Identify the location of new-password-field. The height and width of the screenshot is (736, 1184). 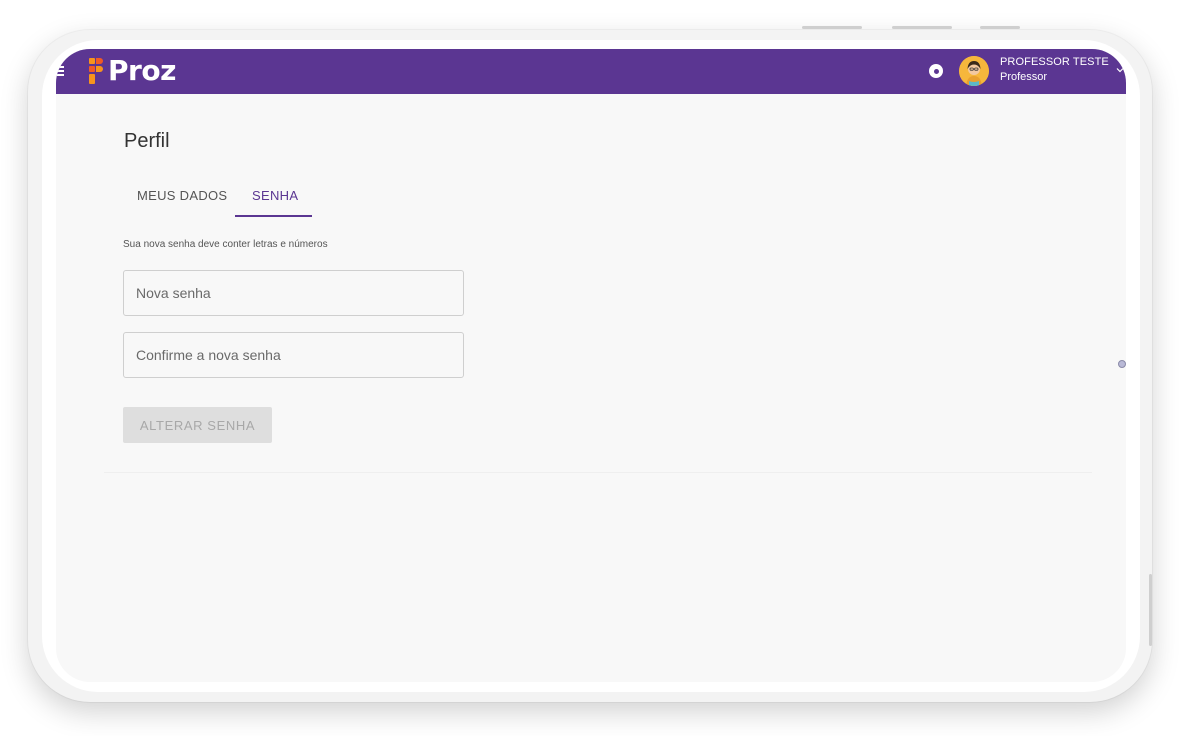
(293, 293).